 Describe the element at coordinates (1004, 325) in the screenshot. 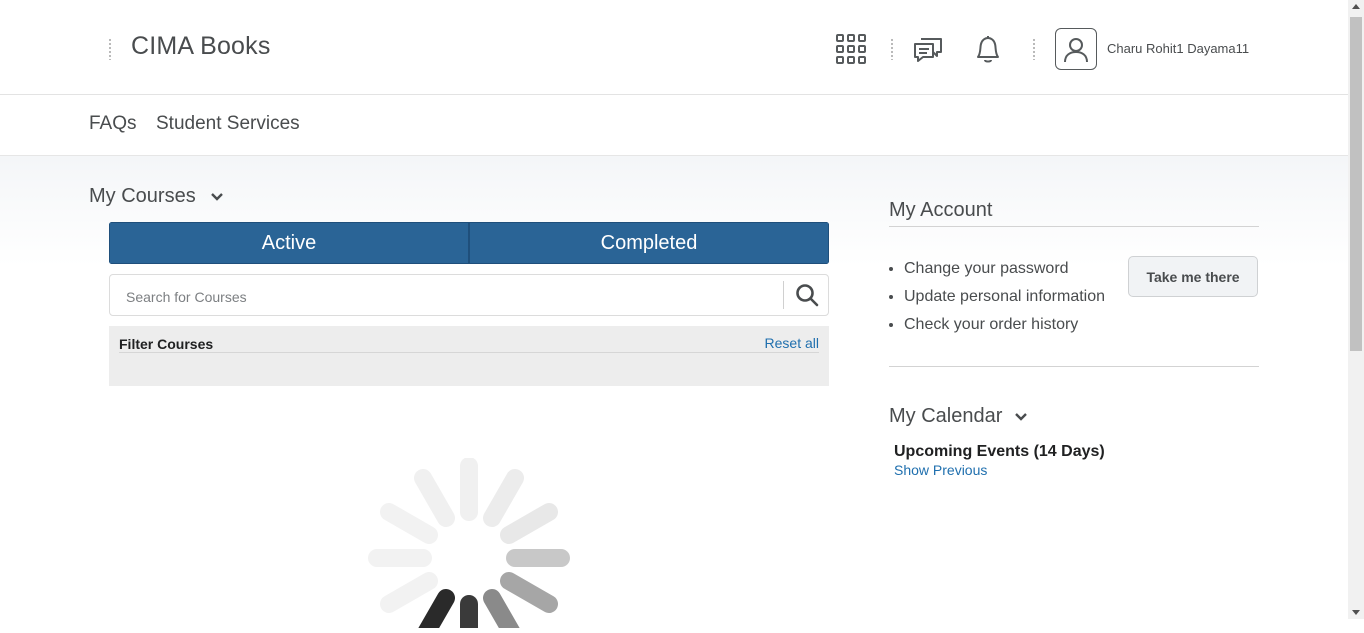

I see `list-item: Check your order history` at that location.